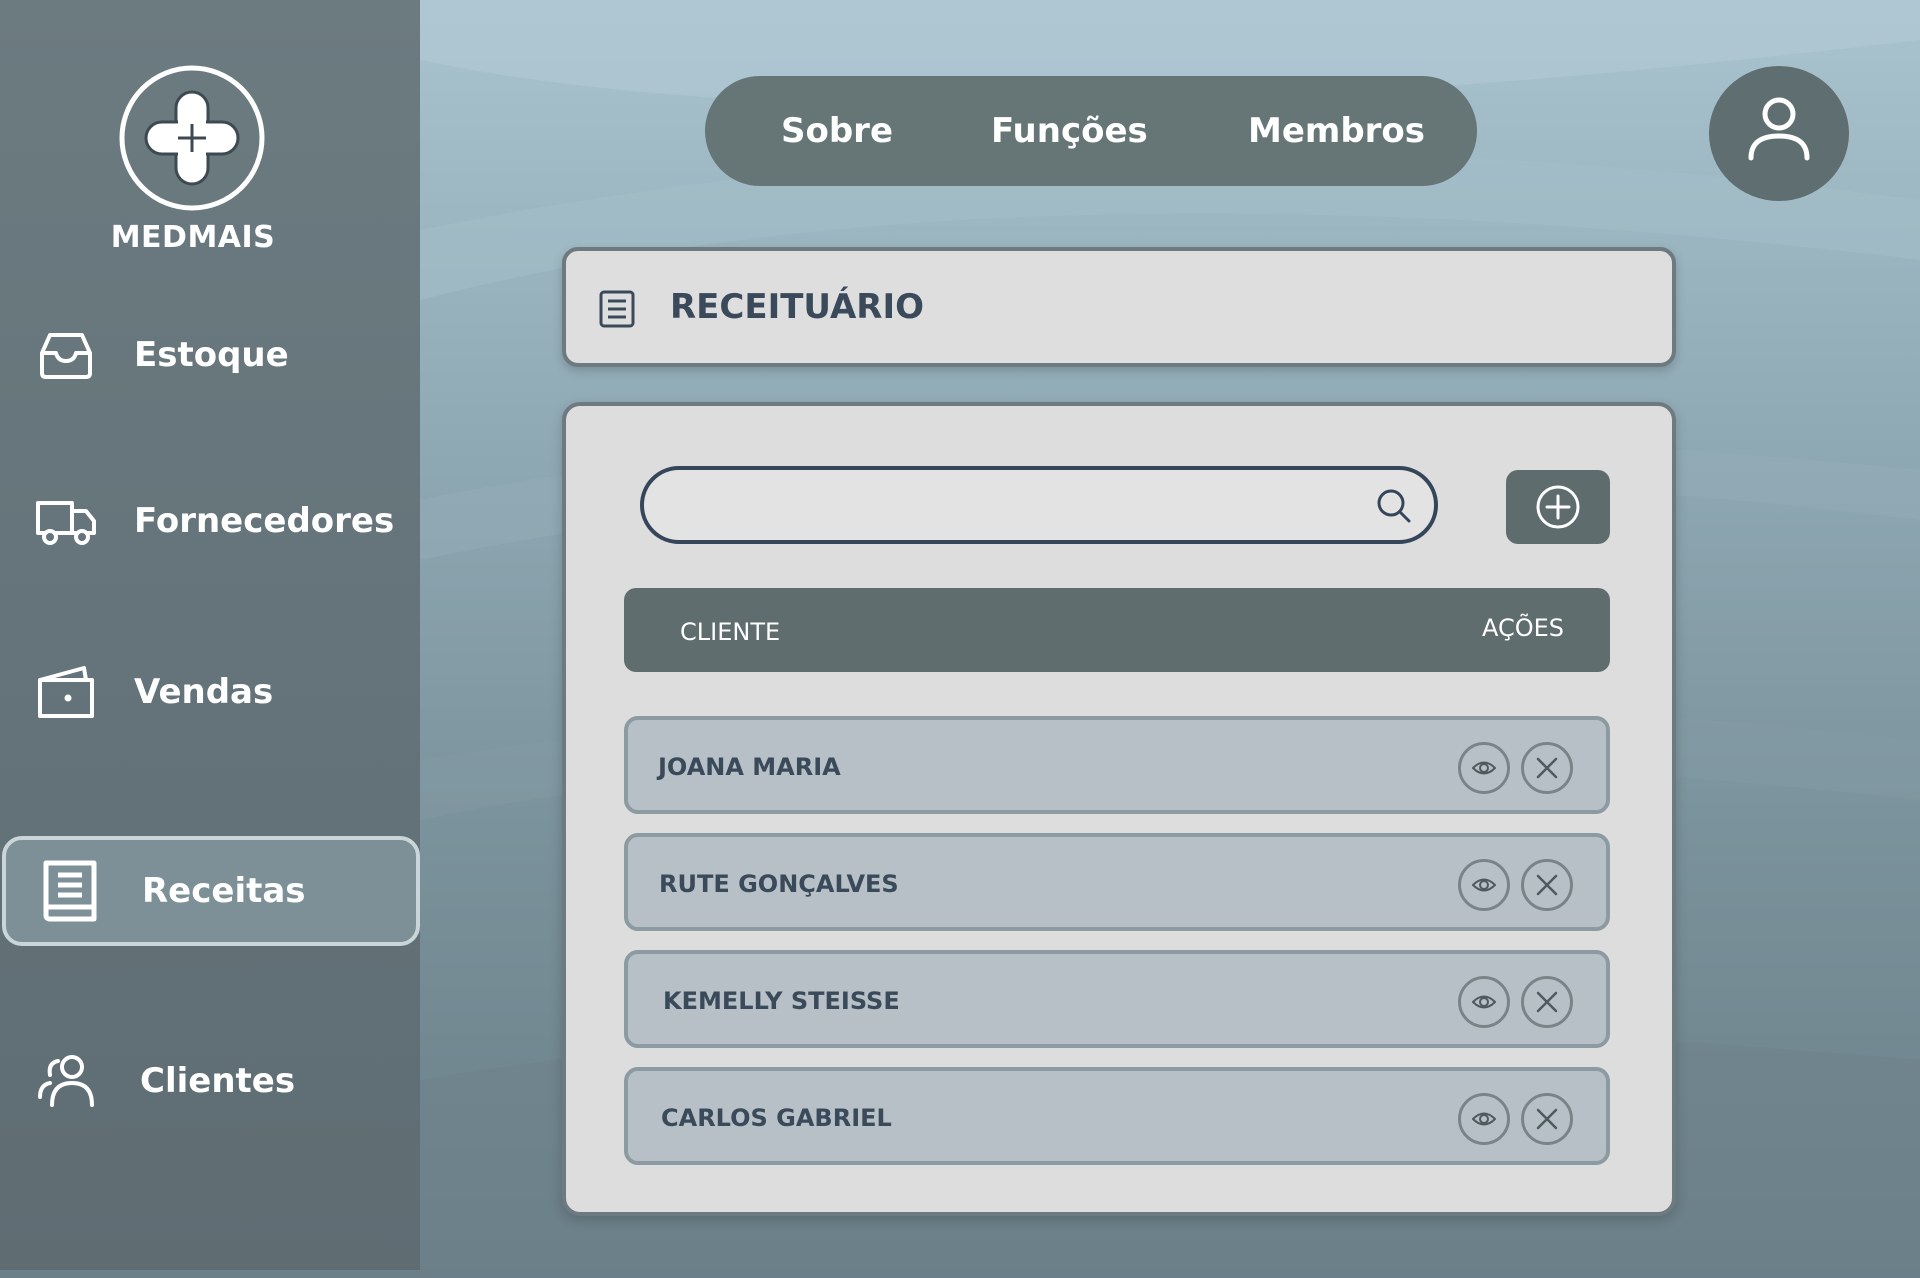 This screenshot has height=1278, width=1920. Describe the element at coordinates (1012, 505) in the screenshot. I see `search-input` at that location.